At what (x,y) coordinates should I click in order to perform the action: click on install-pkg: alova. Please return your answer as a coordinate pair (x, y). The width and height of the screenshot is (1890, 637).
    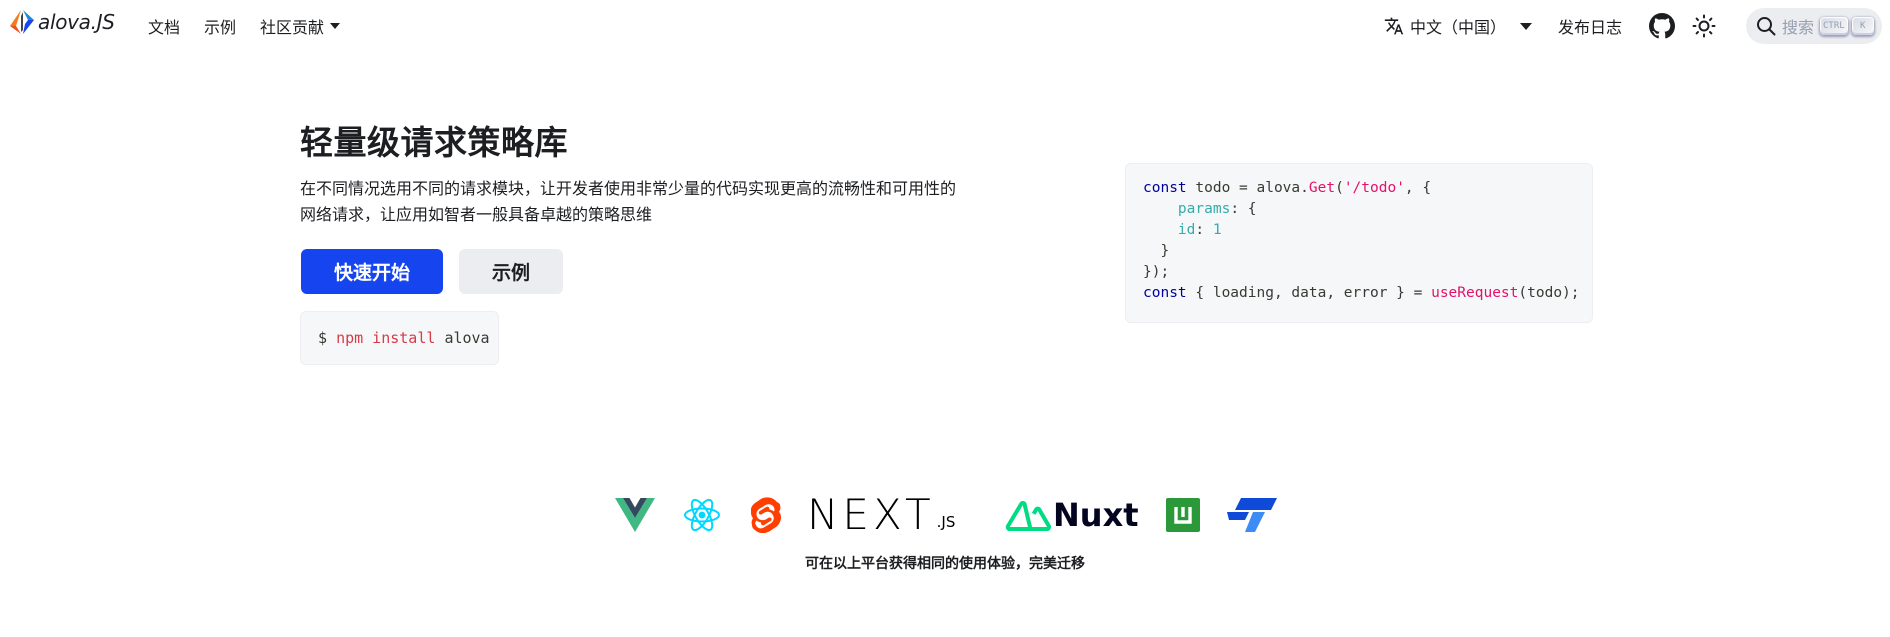
    Looking at the image, I should click on (467, 338).